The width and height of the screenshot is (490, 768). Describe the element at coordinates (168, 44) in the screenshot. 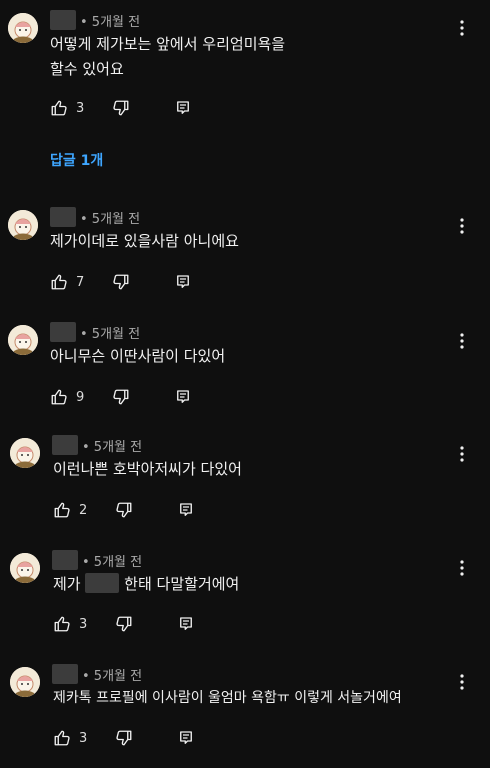

I see `comment-text-line: 어떻게 제가보는 앞에서 우리엄미욕을` at that location.